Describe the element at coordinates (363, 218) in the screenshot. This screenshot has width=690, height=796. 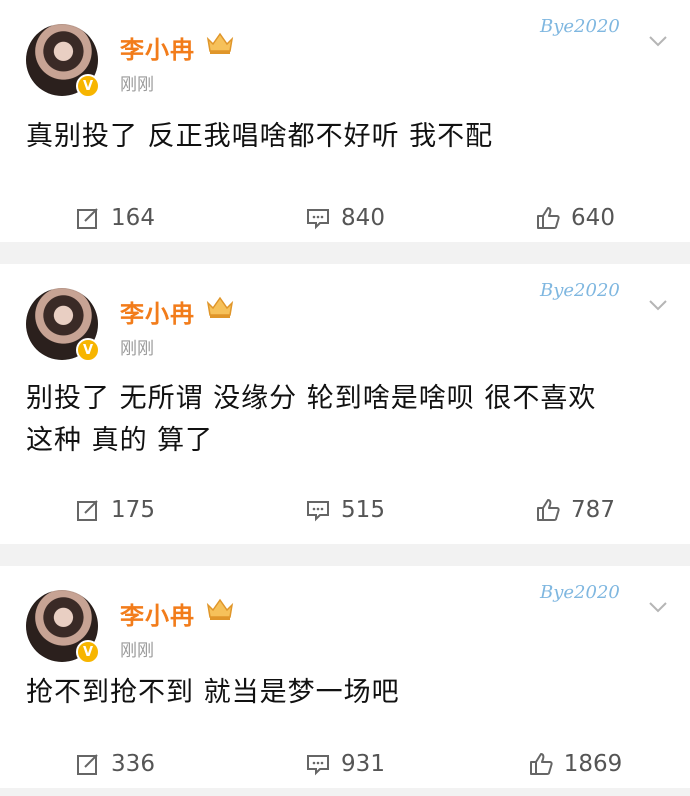
I see `comment-count: 840` at that location.